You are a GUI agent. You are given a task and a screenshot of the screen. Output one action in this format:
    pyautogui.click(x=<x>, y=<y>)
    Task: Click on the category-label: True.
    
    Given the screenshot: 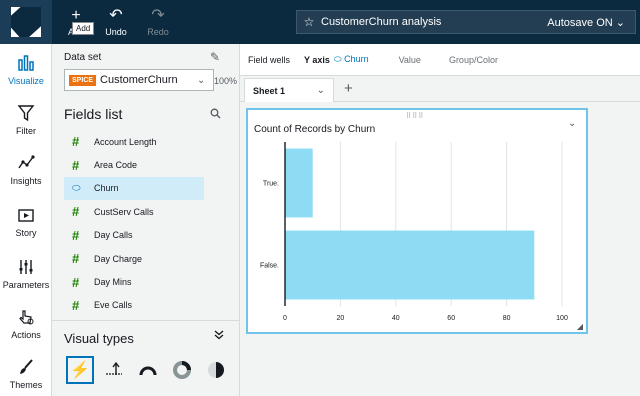 What is the action you would take?
    pyautogui.click(x=271, y=184)
    